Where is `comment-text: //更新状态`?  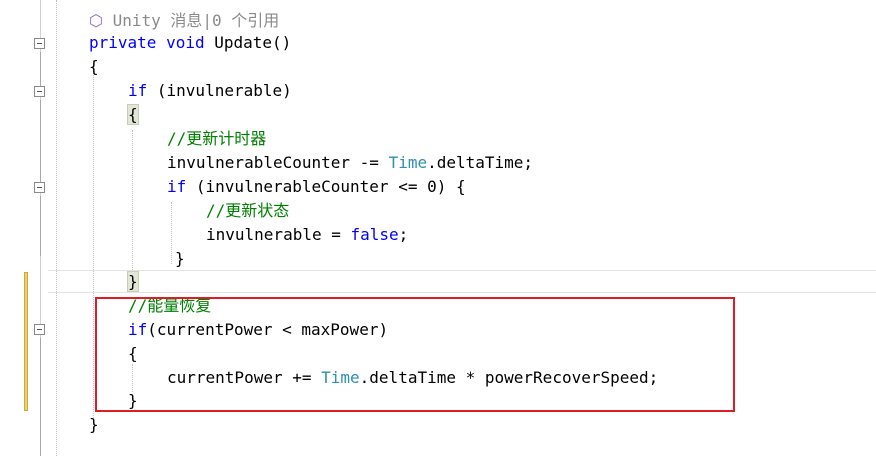
comment-text: //更新状态 is located at coordinates (248, 210).